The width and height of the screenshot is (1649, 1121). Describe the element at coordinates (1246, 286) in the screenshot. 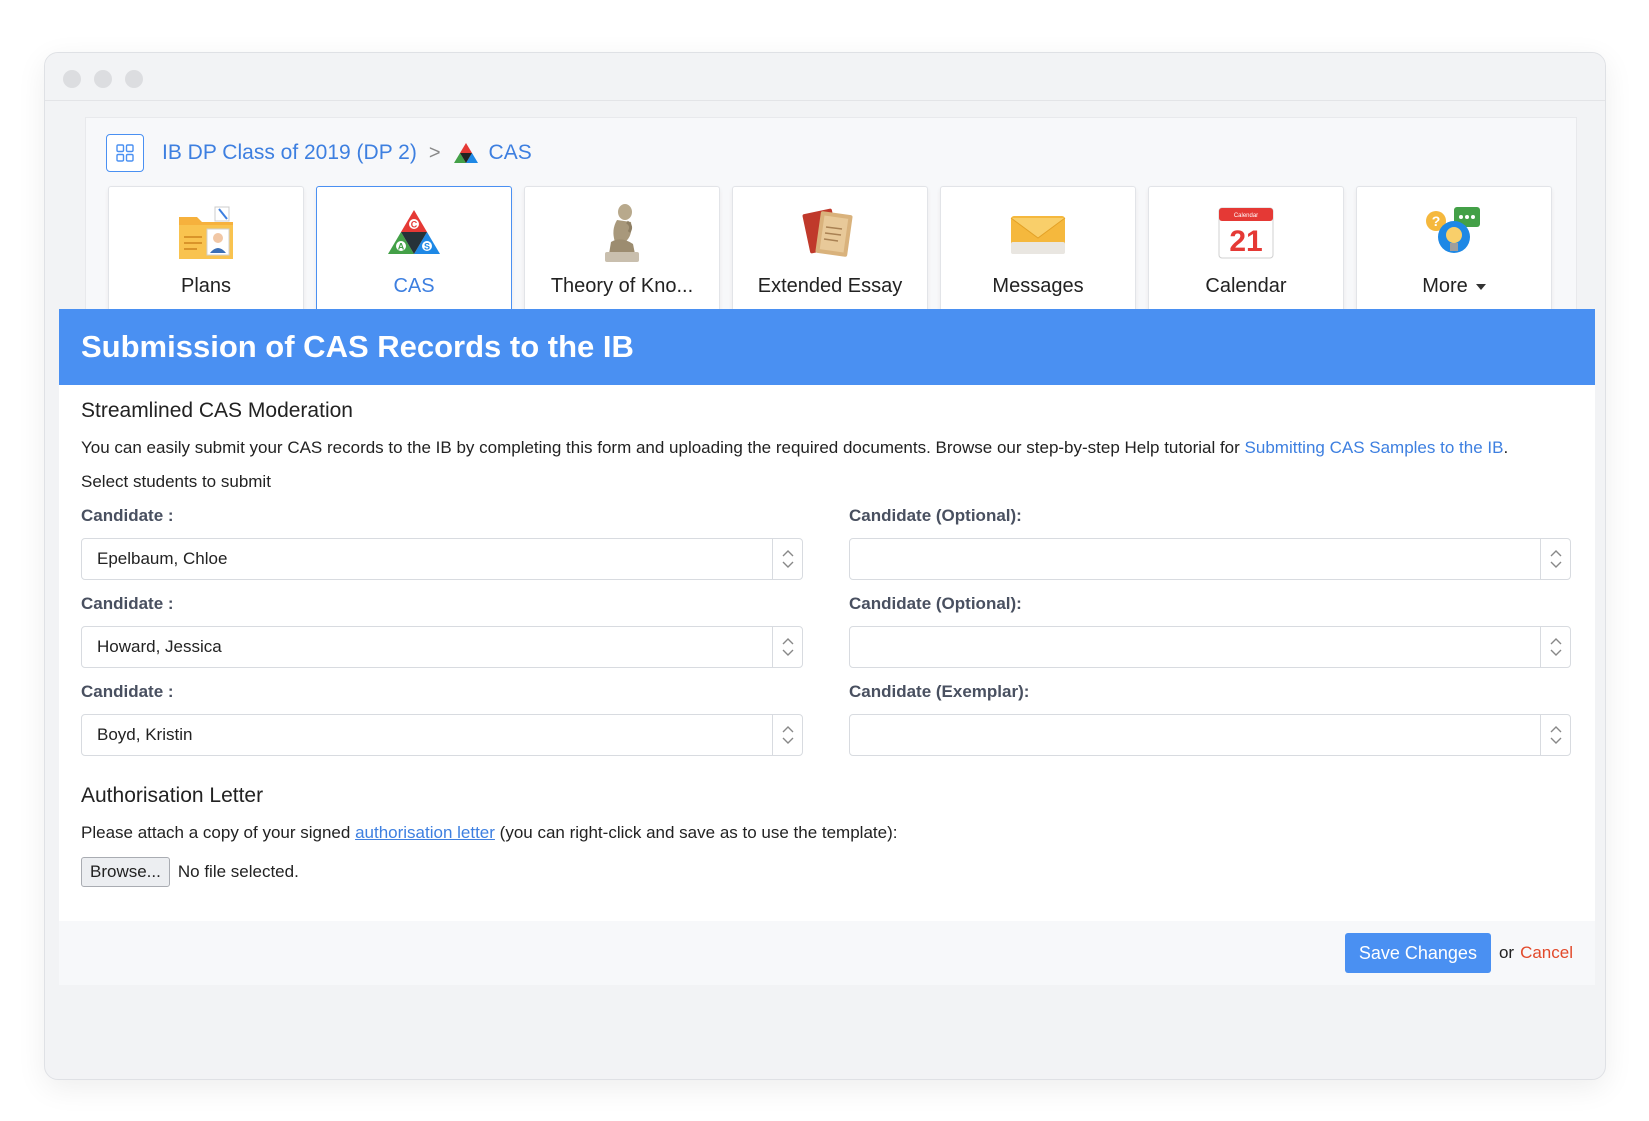

I see `tile-label: Calendar` at that location.